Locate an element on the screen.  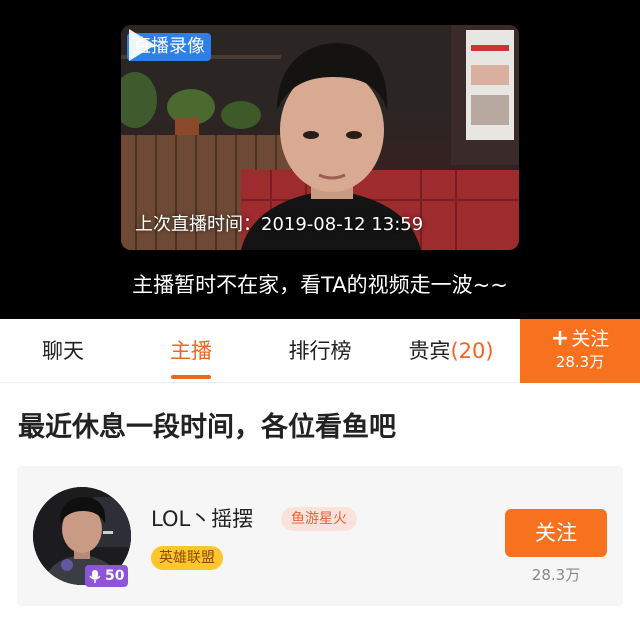
tab-vip-label: 贵宾 is located at coordinates (429, 351).